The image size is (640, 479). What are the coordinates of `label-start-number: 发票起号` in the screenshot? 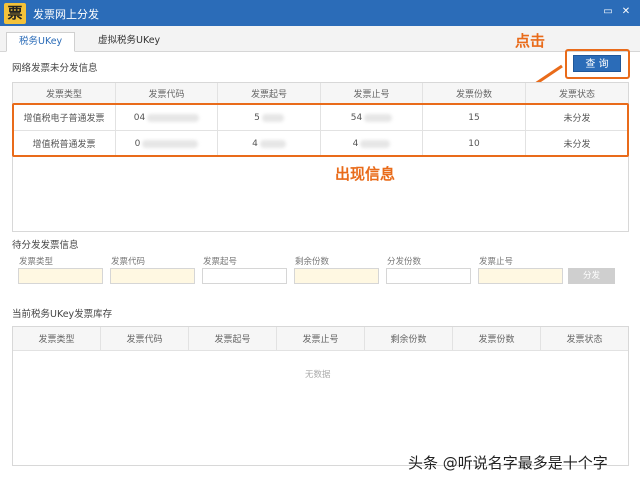 It's located at (220, 262).